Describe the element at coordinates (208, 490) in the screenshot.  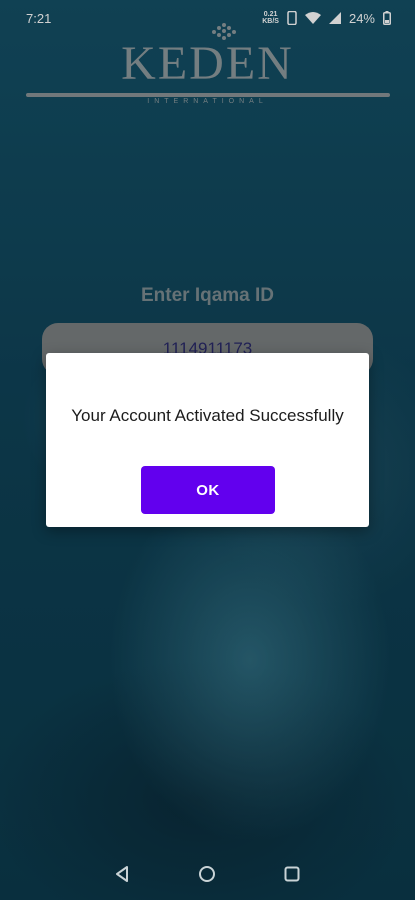
I see `ok-button: OK` at that location.